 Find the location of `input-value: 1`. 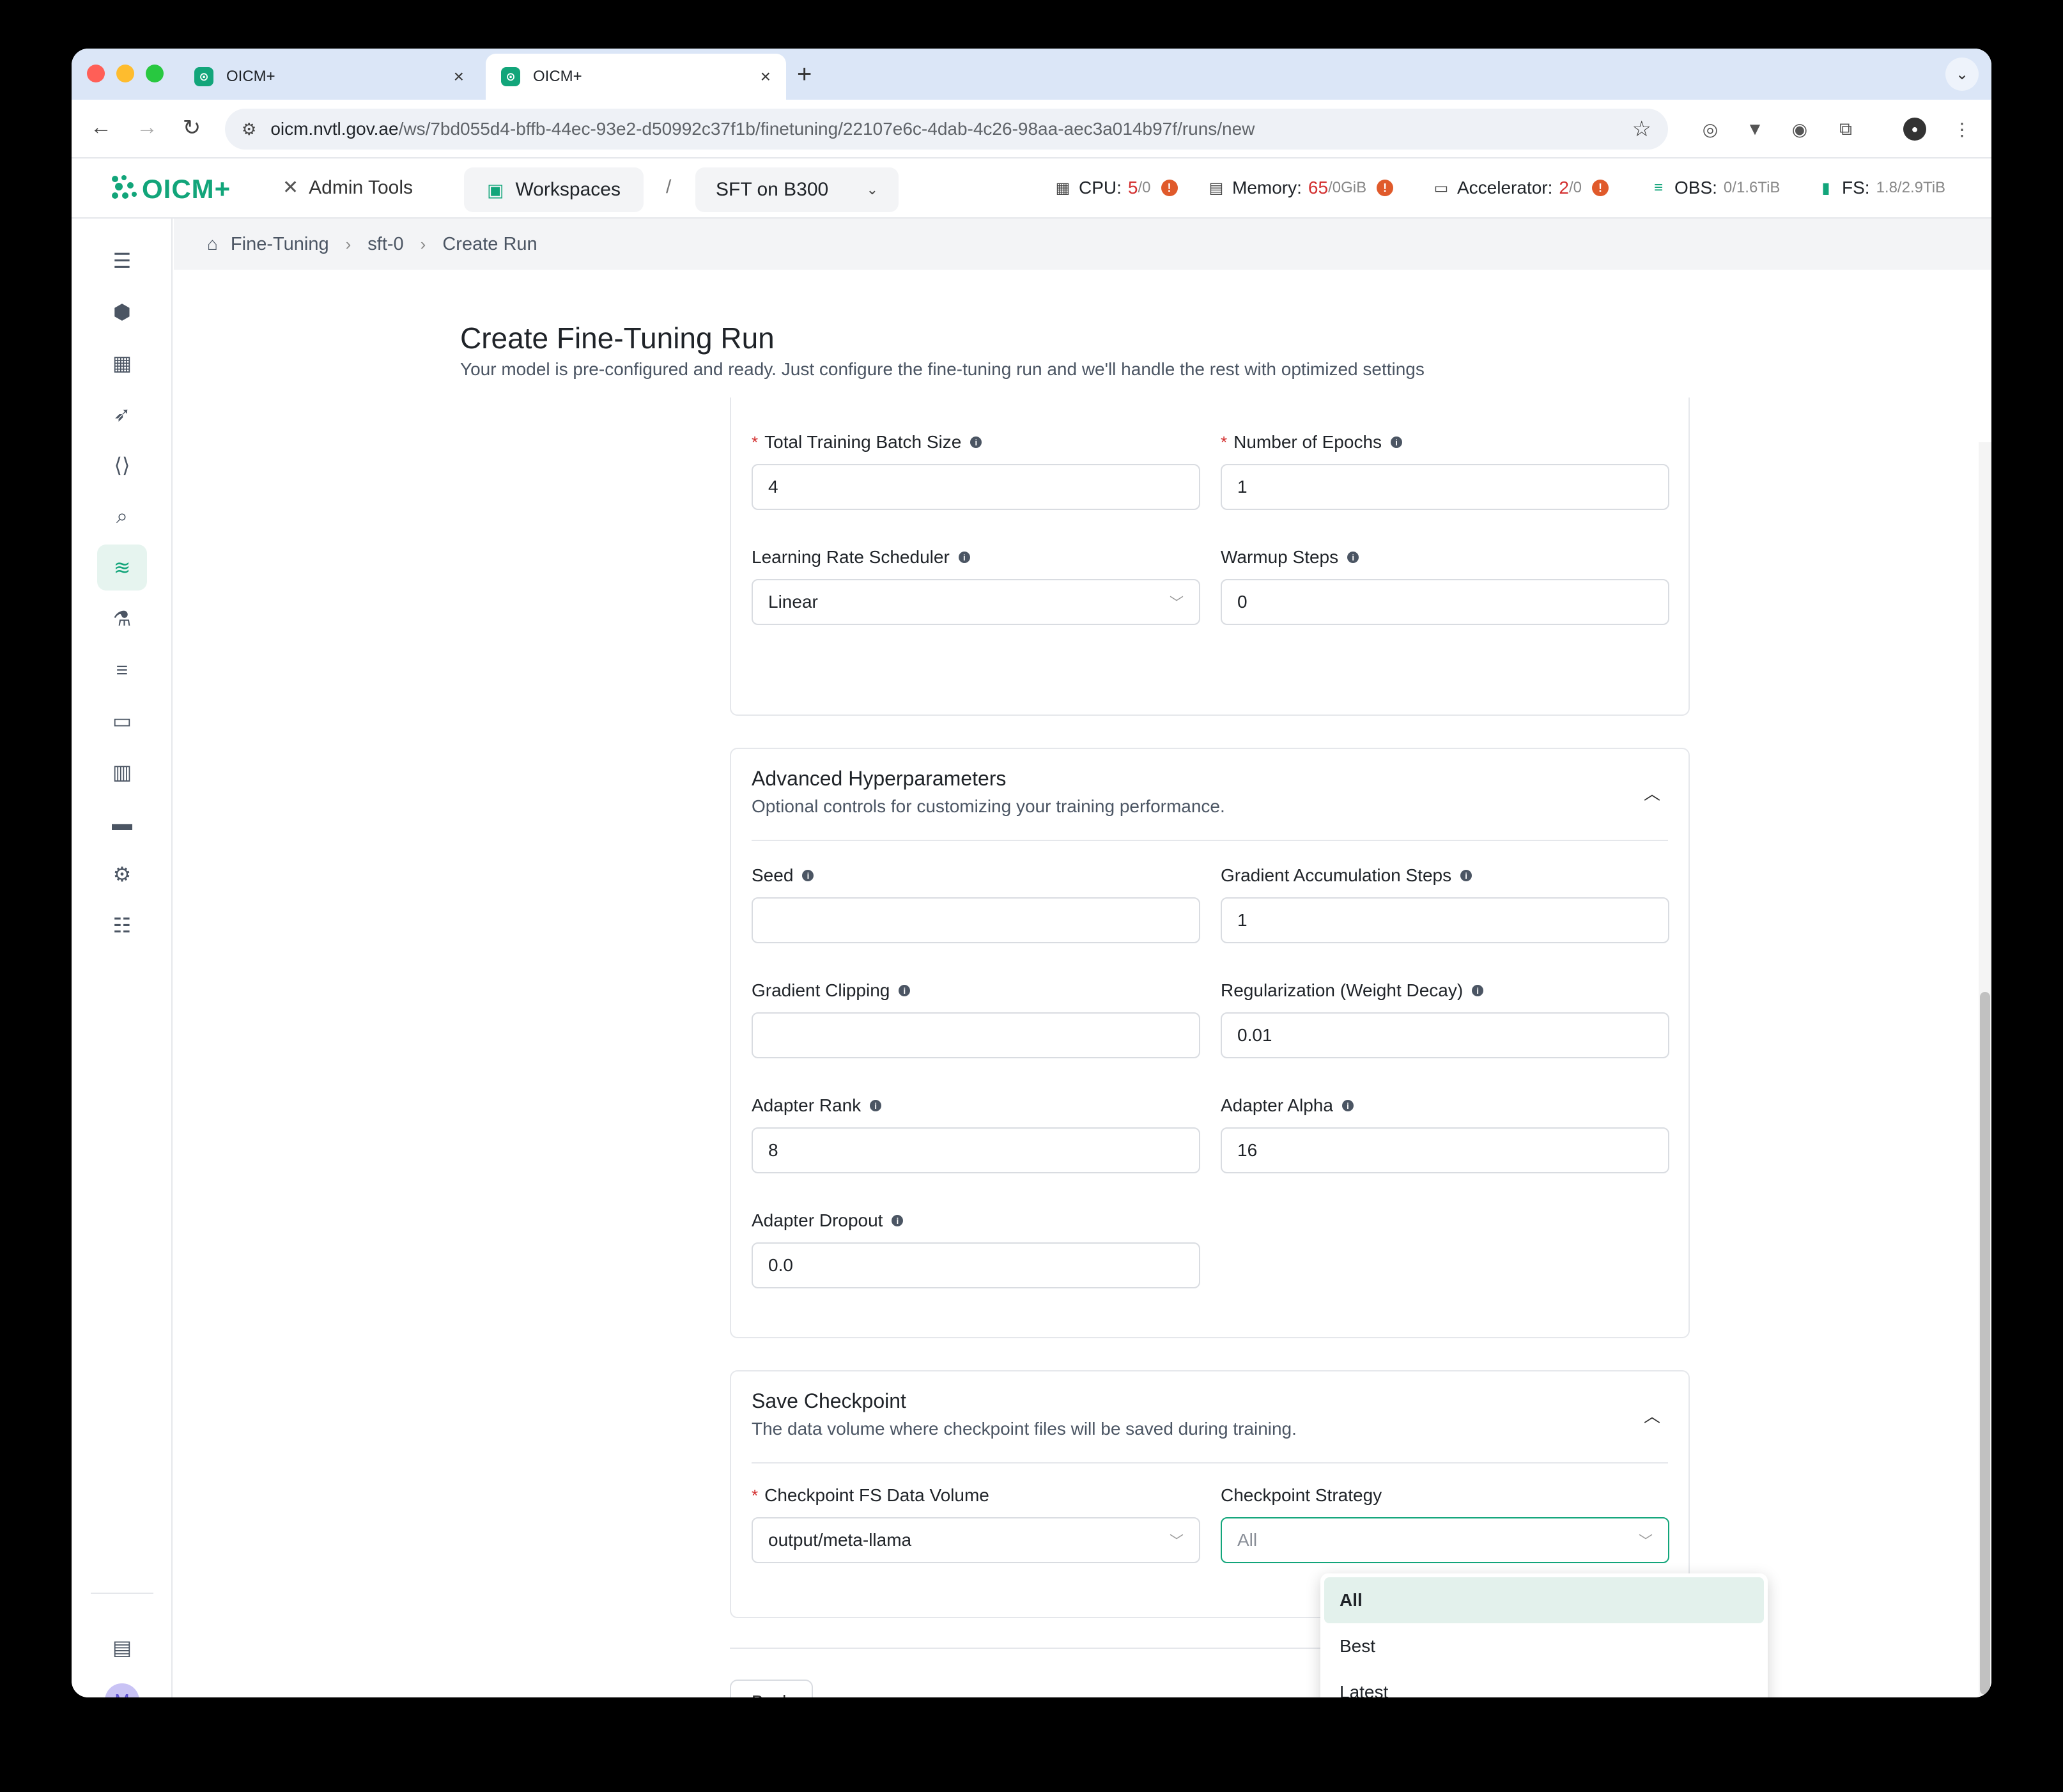

input-value: 1 is located at coordinates (1242, 920).